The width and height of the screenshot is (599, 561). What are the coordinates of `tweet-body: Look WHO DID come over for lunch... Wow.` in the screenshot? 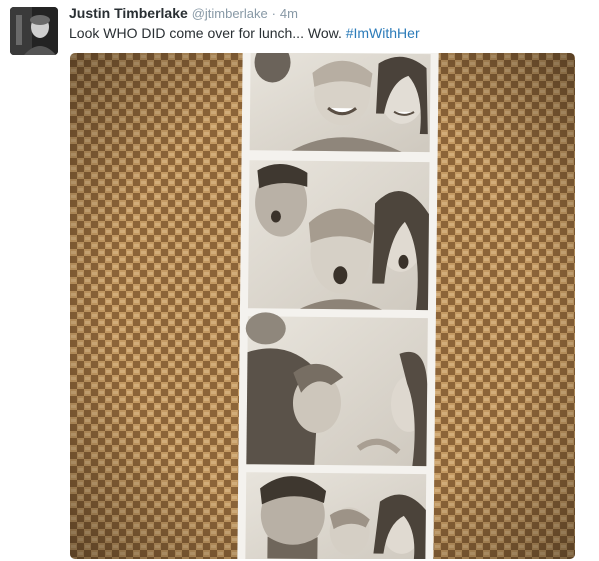 It's located at (207, 33).